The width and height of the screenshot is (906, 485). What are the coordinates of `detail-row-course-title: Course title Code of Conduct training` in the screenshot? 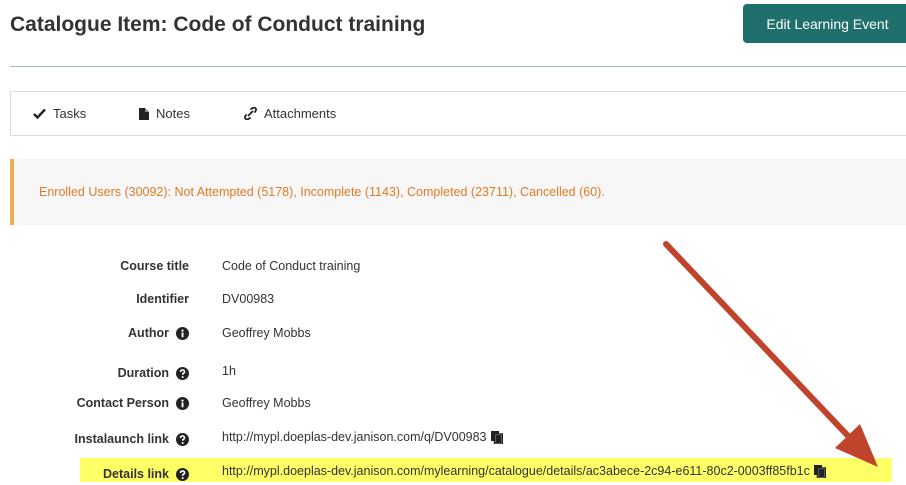 It's located at (453, 266).